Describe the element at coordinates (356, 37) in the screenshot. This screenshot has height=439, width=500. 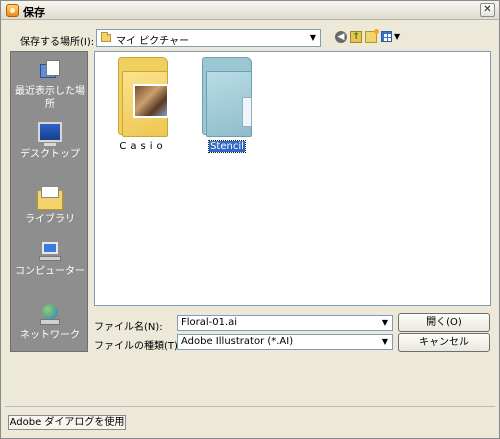
I see `up-folder-icon: ↑` at that location.